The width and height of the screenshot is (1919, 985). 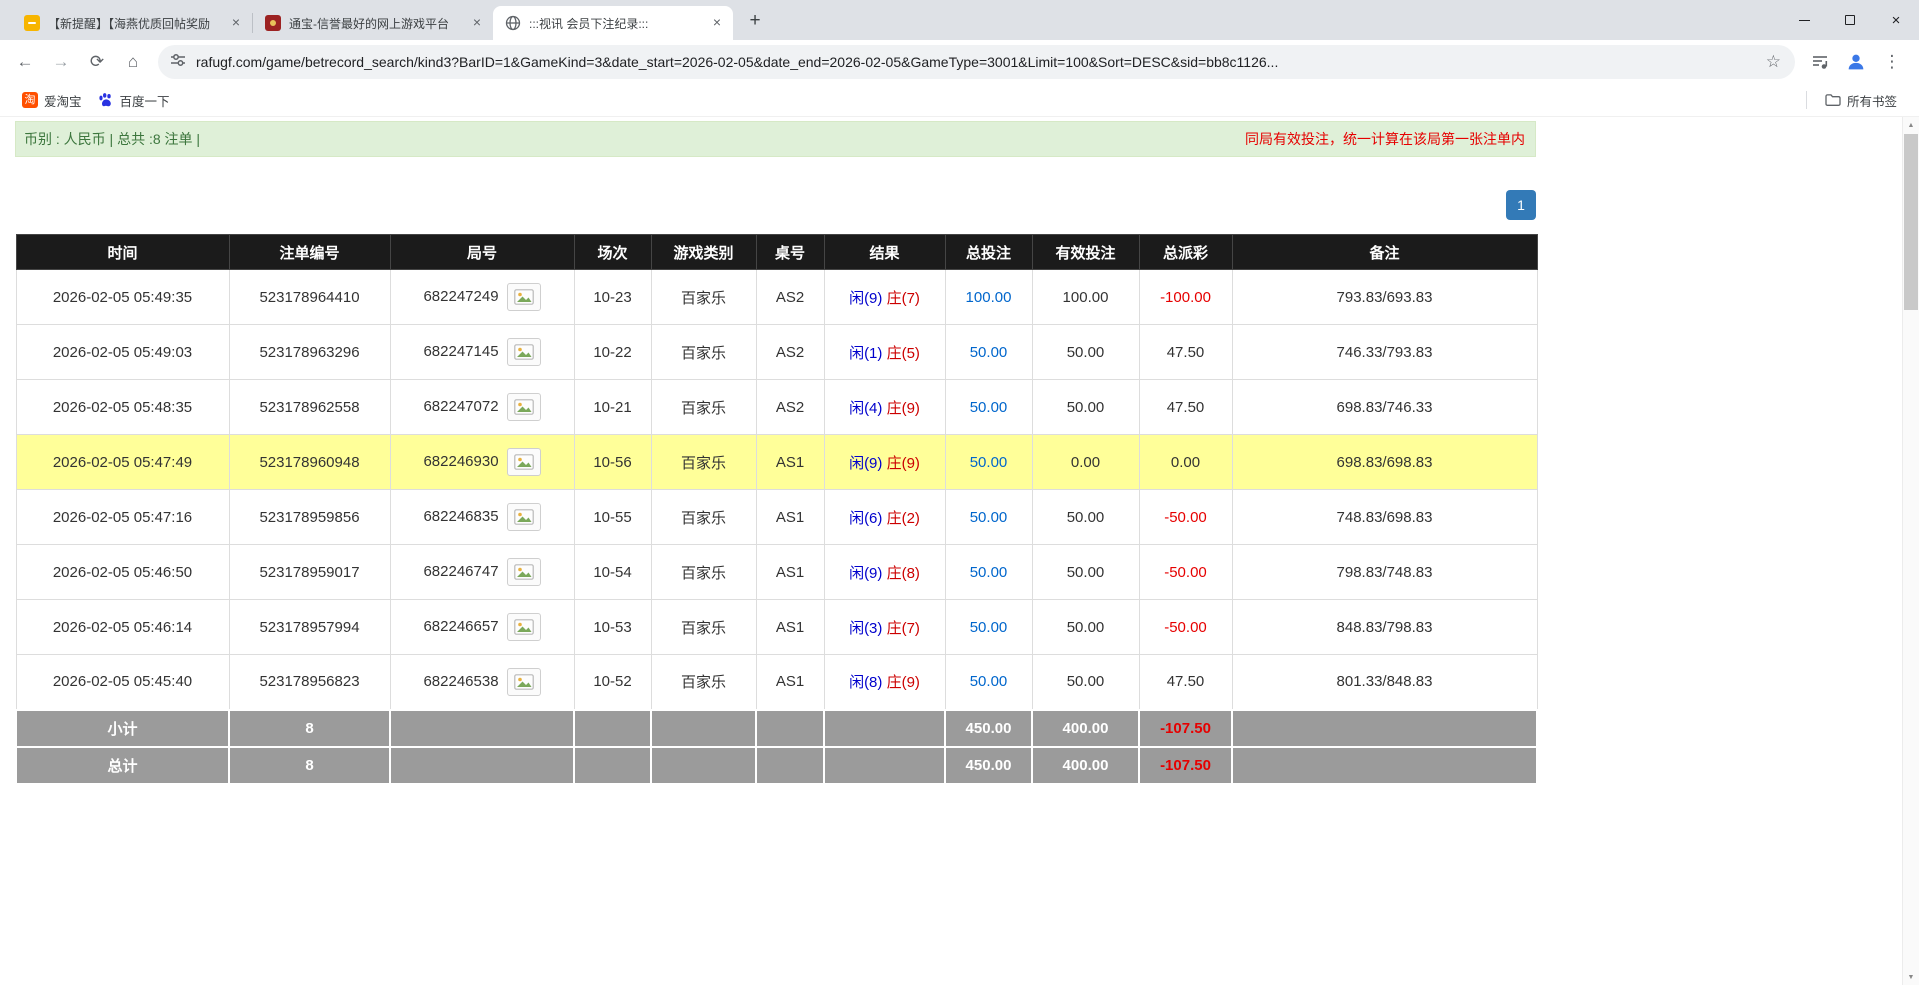 What do you see at coordinates (309, 352) in the screenshot?
I see `cell-bet-id: 523178963296` at bounding box center [309, 352].